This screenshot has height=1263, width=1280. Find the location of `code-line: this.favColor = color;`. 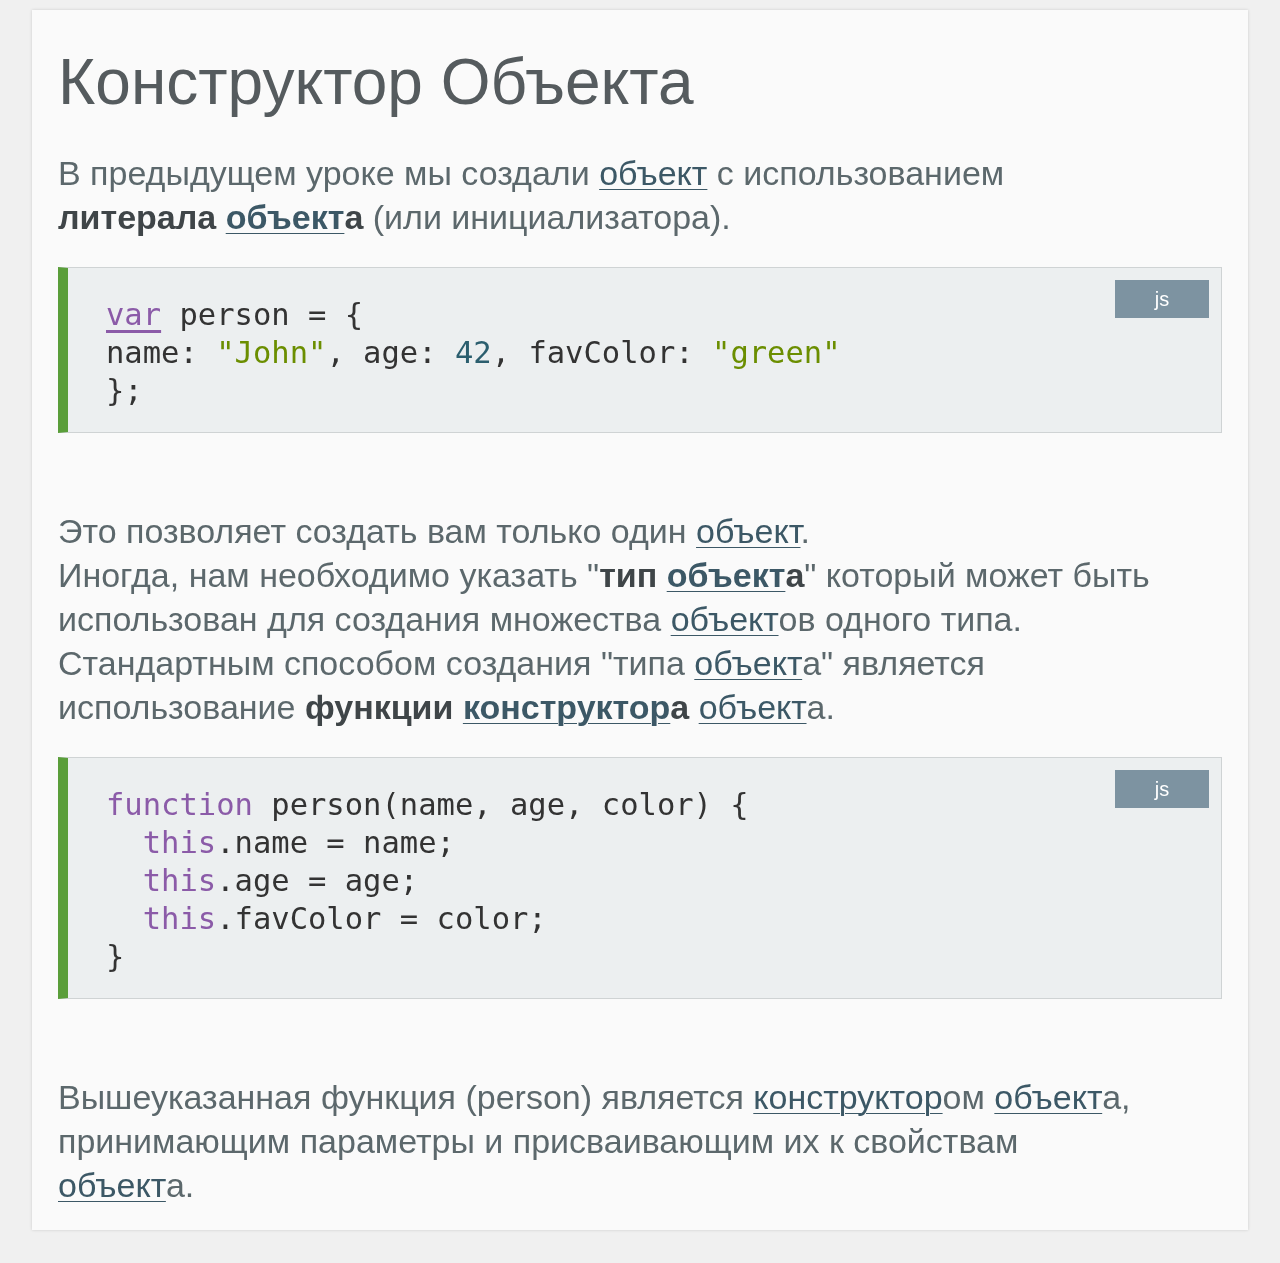

code-line: this.favColor = color; is located at coordinates (344, 918).